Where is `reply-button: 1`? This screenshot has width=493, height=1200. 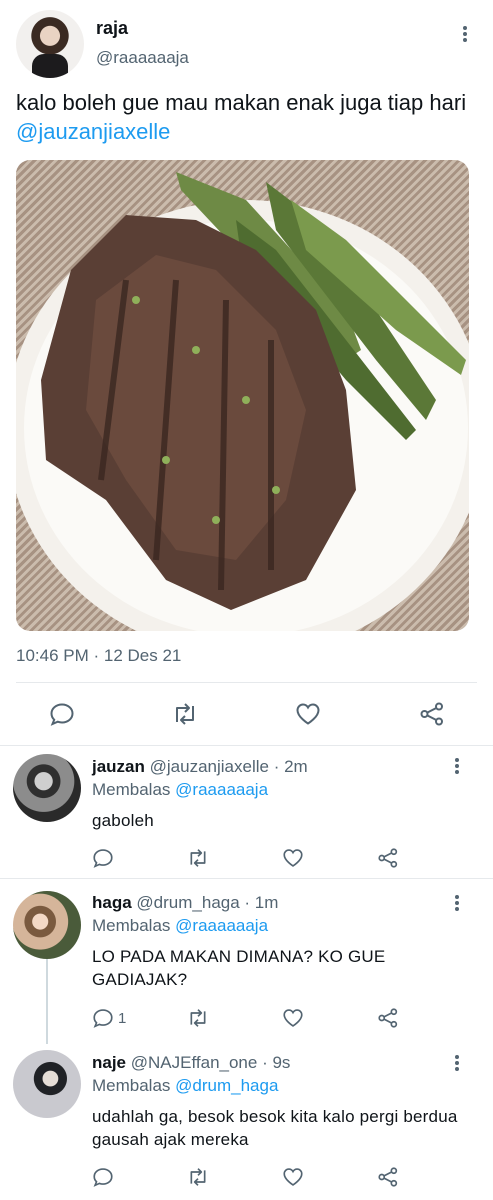
reply-button: 1 is located at coordinates (109, 1018).